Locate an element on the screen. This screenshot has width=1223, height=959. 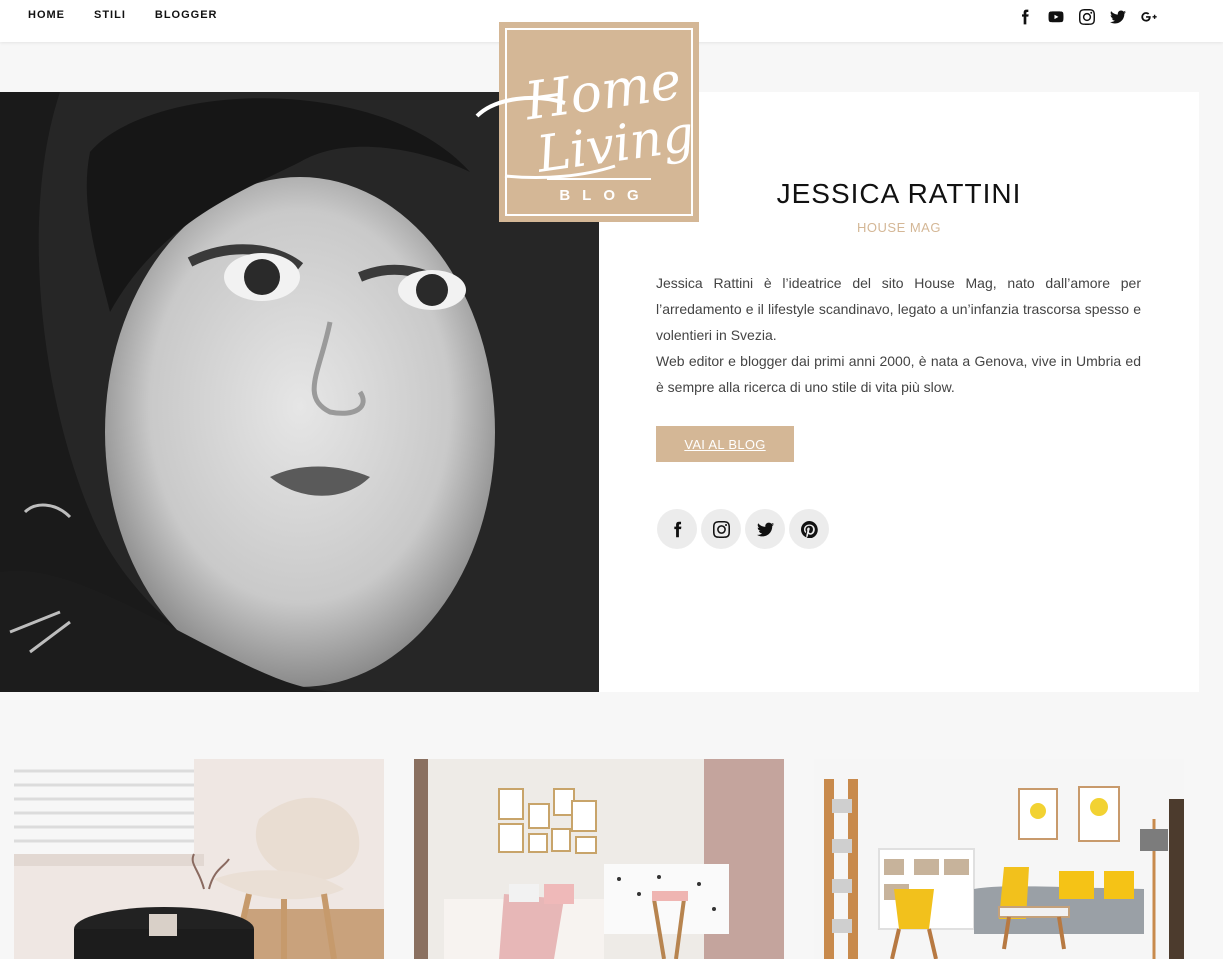
facebook-icon is located at coordinates (1025, 17).